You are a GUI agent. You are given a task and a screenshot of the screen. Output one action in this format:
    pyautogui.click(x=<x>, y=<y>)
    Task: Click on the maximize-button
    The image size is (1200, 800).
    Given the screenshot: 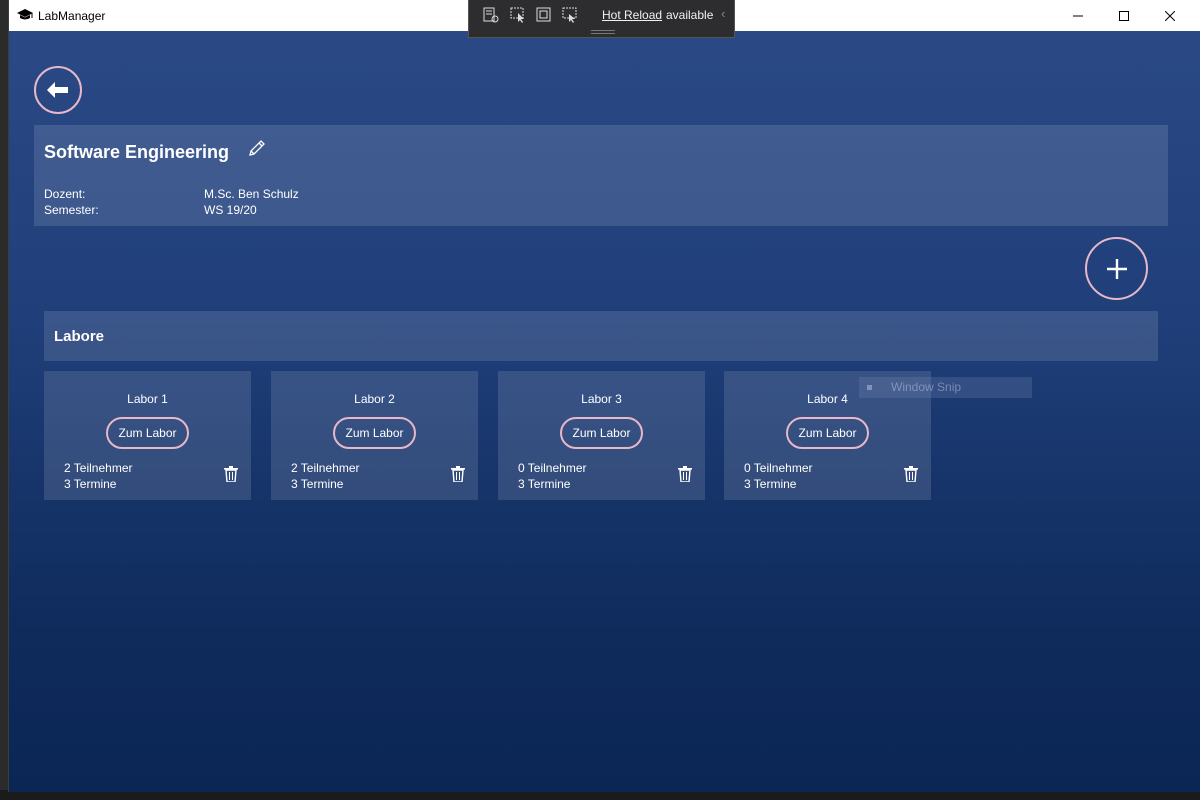 What is the action you would take?
    pyautogui.click(x=1124, y=15)
    